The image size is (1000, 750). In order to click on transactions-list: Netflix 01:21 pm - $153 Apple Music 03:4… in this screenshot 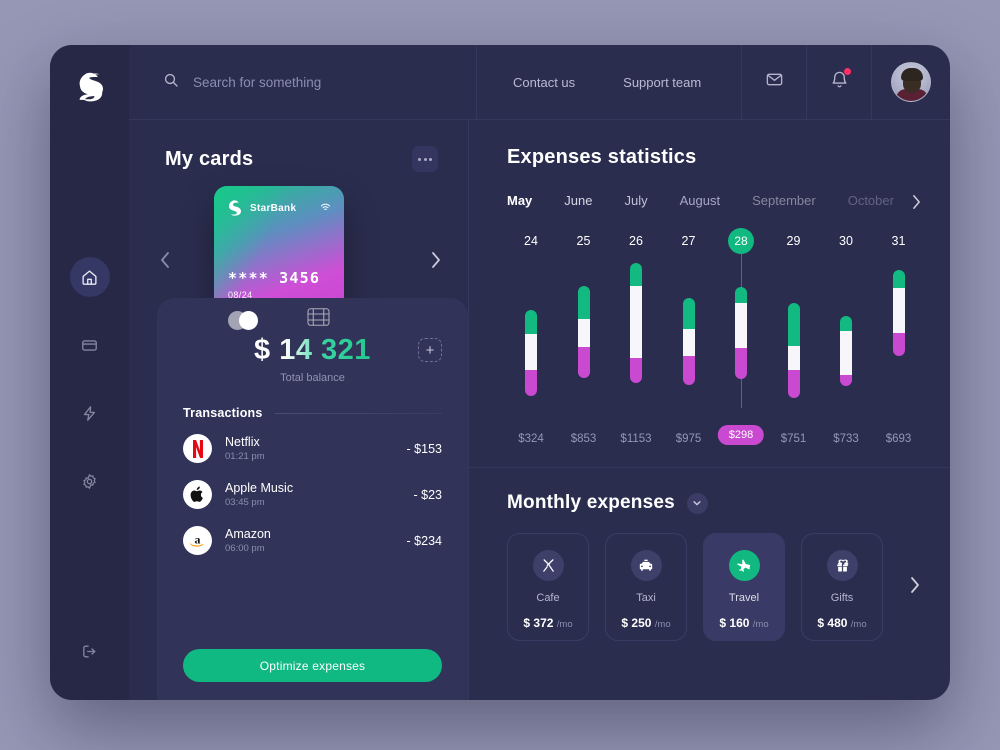, I will do `click(312, 494)`.